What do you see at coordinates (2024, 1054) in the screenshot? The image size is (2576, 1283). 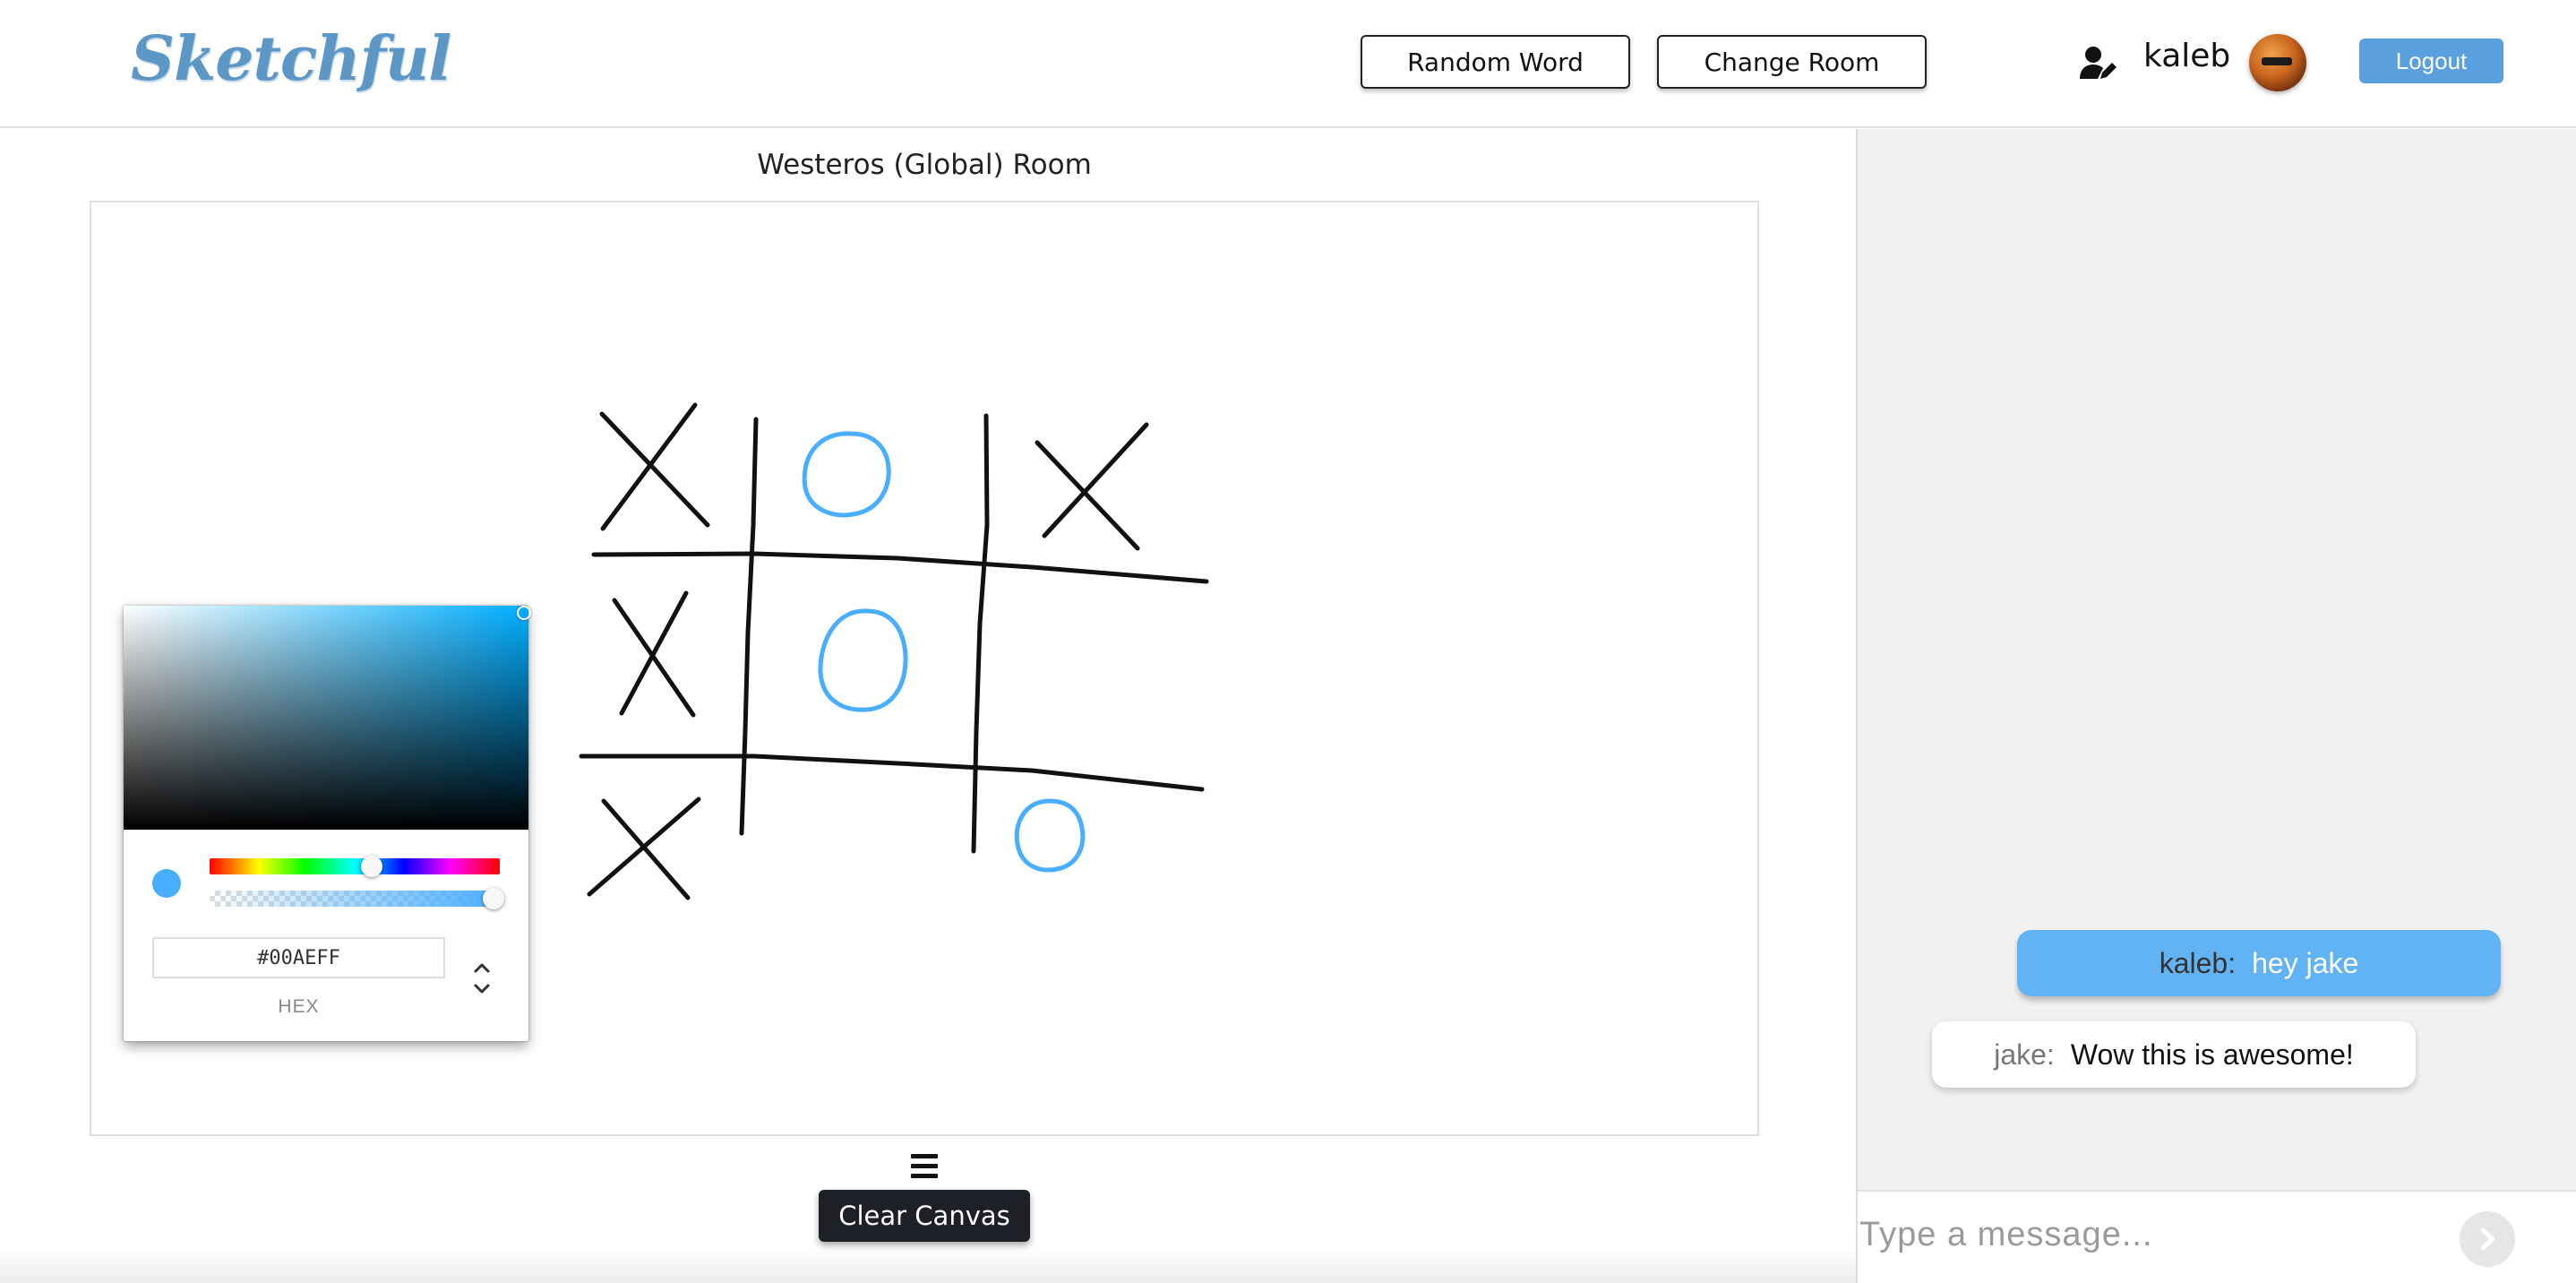 I see `message-author: jake:` at bounding box center [2024, 1054].